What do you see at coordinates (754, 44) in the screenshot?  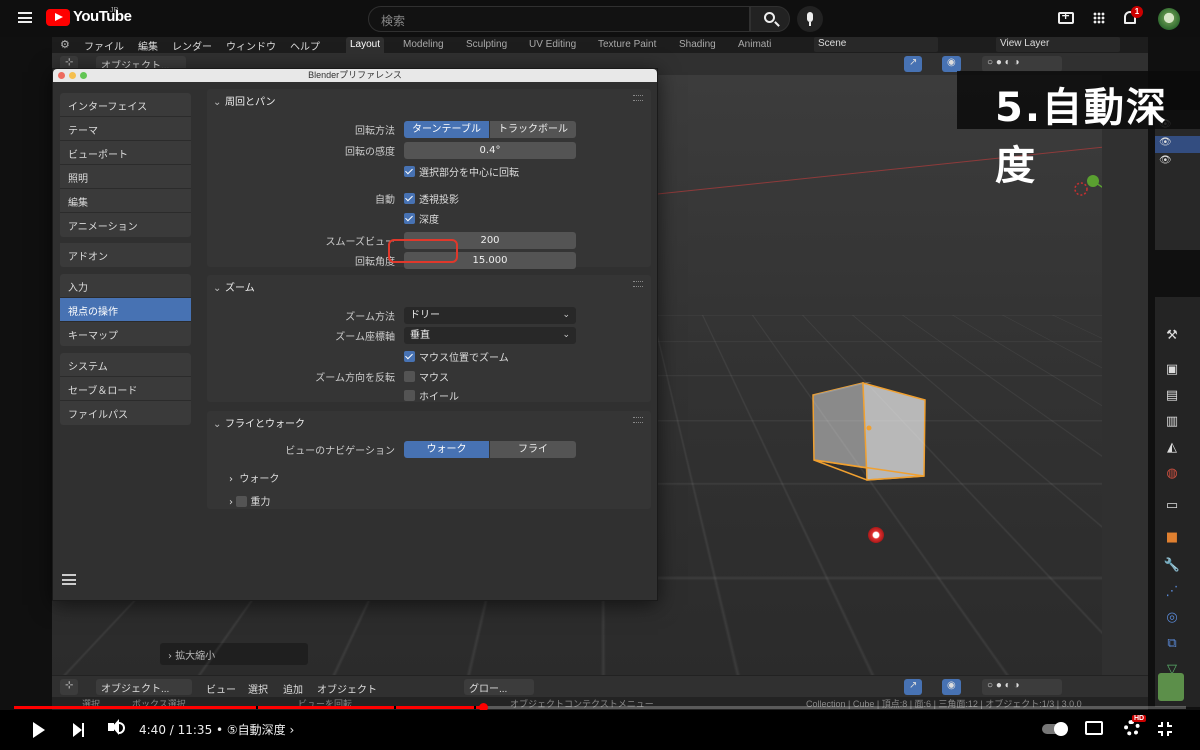 I see `workspace-tab-animation: Animati` at bounding box center [754, 44].